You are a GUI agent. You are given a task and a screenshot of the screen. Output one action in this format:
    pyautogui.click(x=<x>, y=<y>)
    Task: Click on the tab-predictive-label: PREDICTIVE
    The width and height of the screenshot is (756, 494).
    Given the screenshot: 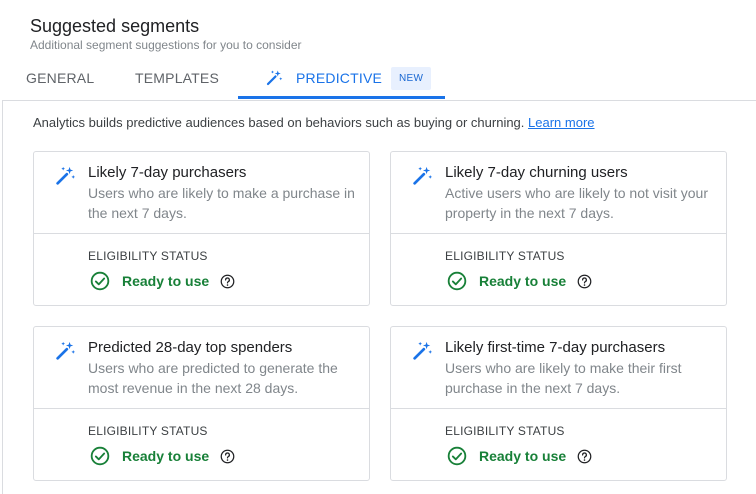 What is the action you would take?
    pyautogui.click(x=339, y=78)
    